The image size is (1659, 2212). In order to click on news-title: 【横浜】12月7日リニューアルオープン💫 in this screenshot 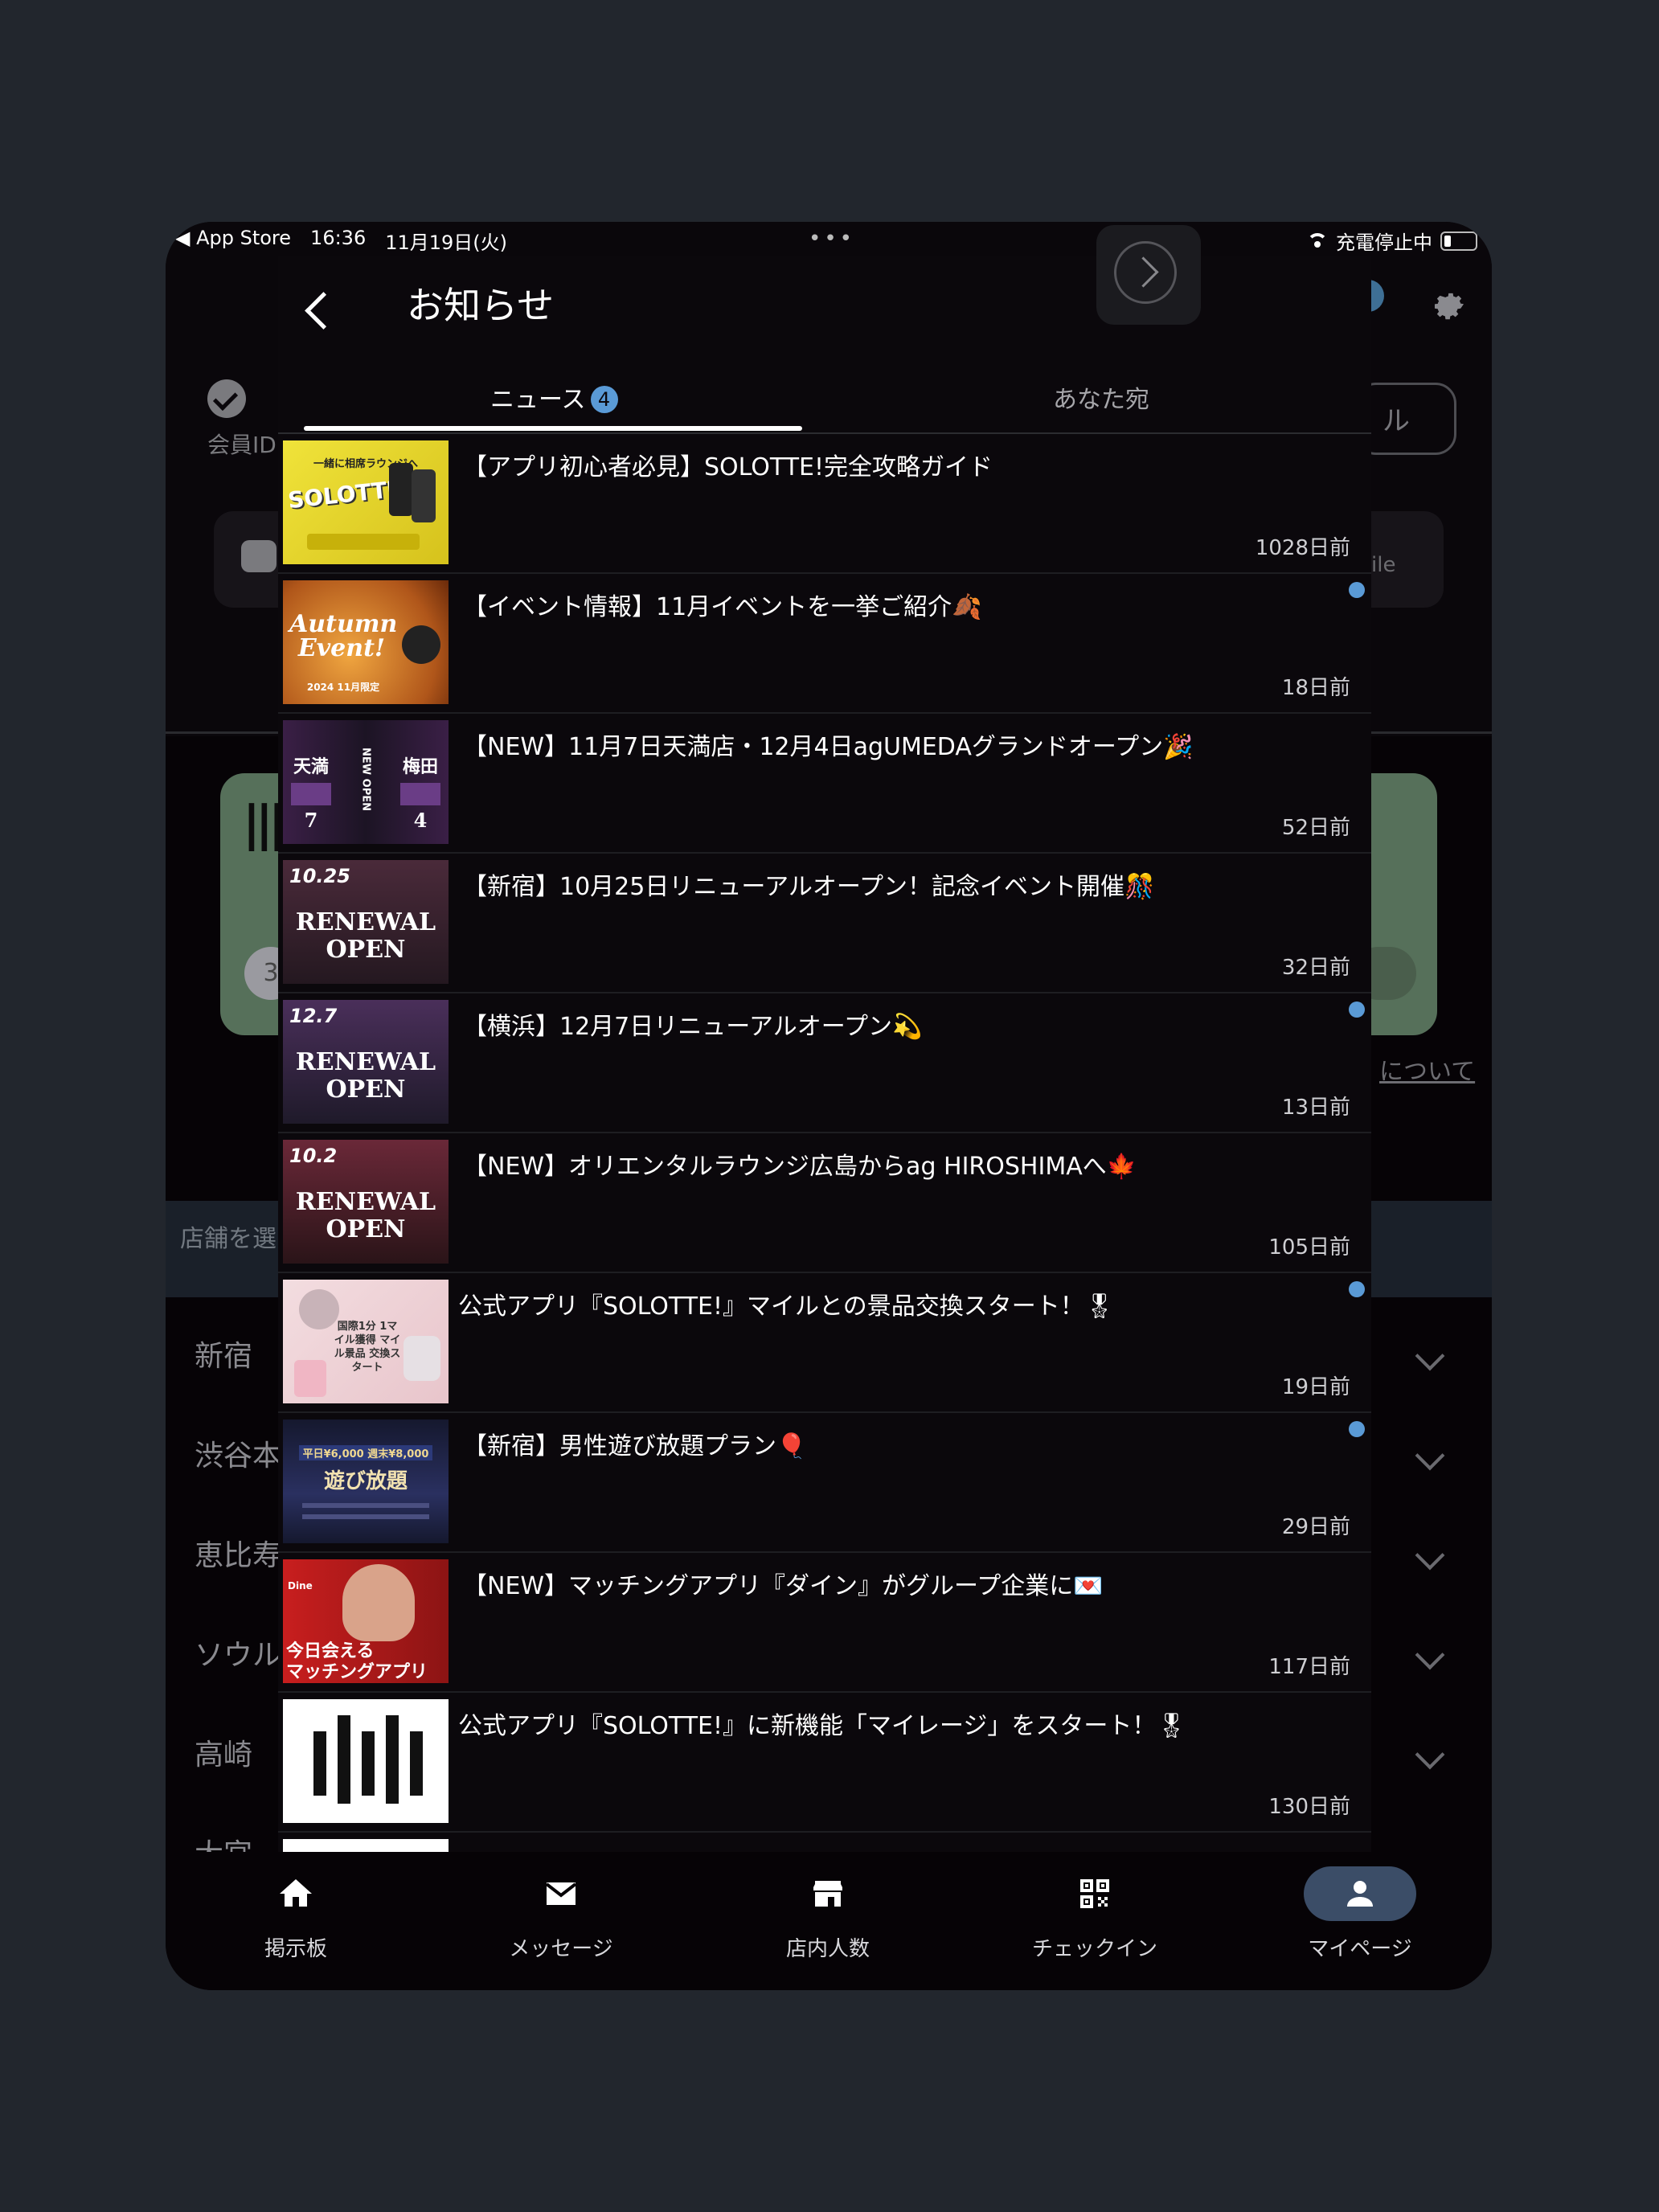, I will do `click(693, 1027)`.